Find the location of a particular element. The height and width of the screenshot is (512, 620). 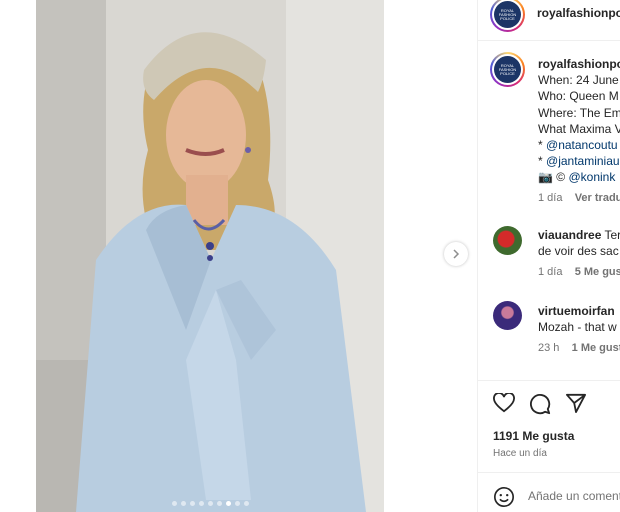

comment-text: Mozah - that w is located at coordinates (577, 327).